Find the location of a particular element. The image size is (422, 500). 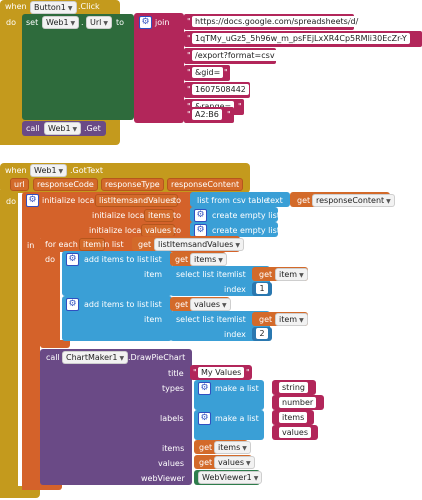

title-value: My Values is located at coordinates (221, 372).